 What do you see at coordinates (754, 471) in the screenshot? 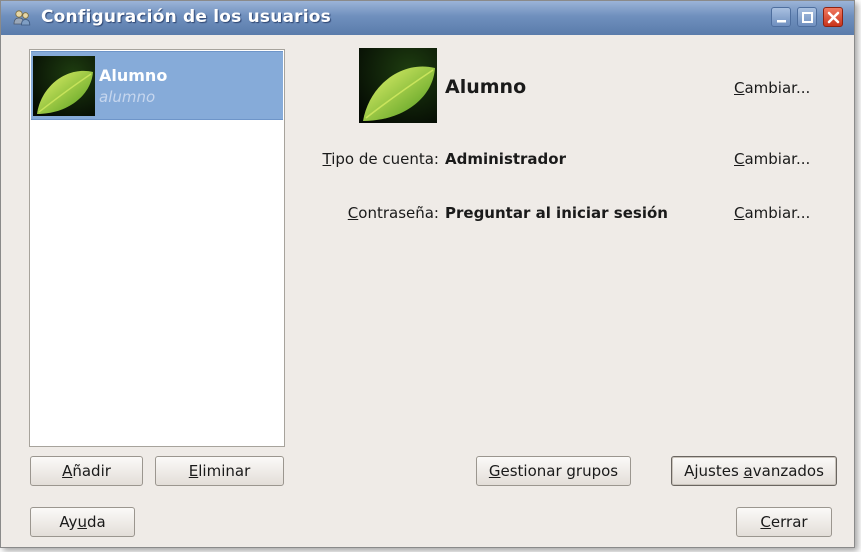
I see `advanced-settings-button: Ajustes avanzados` at bounding box center [754, 471].